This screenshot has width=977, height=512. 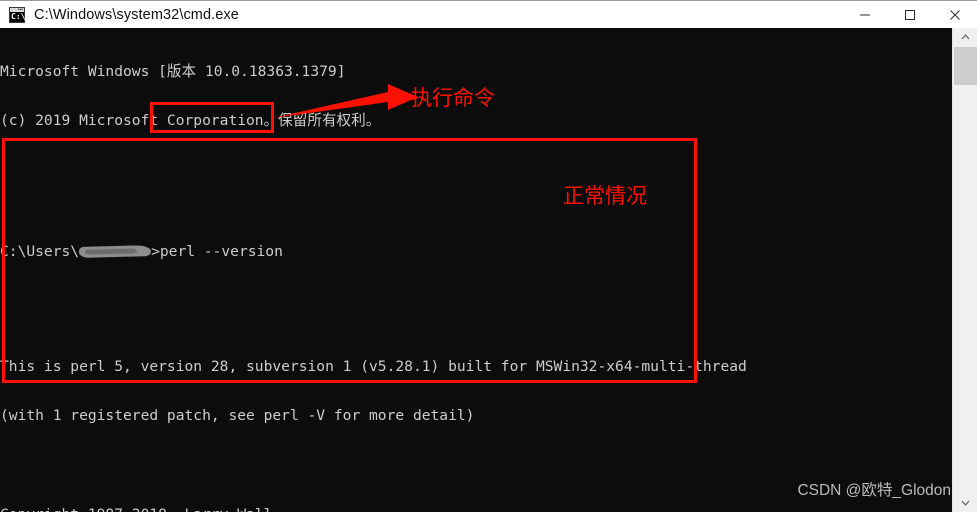 What do you see at coordinates (190, 121) in the screenshot?
I see `terminal-line: (c) 2019 Microsoft Corporation。保留所有权利。` at bounding box center [190, 121].